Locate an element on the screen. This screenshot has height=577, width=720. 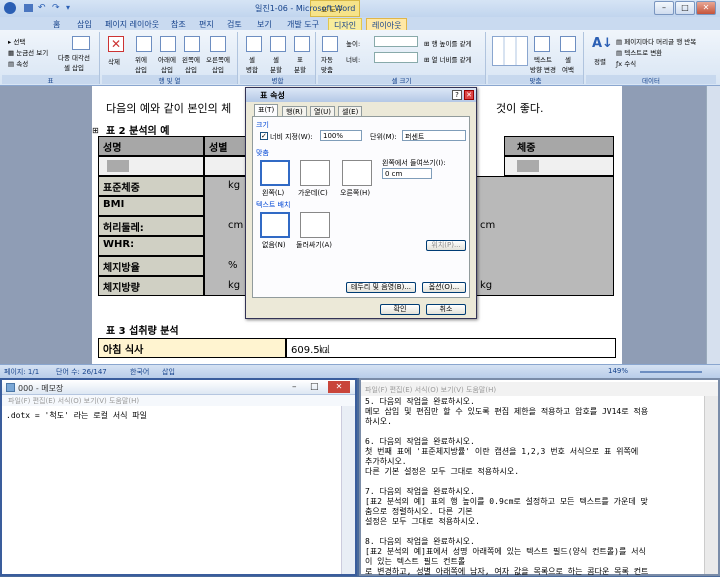
wrap-around-option is located at coordinates (315, 225).